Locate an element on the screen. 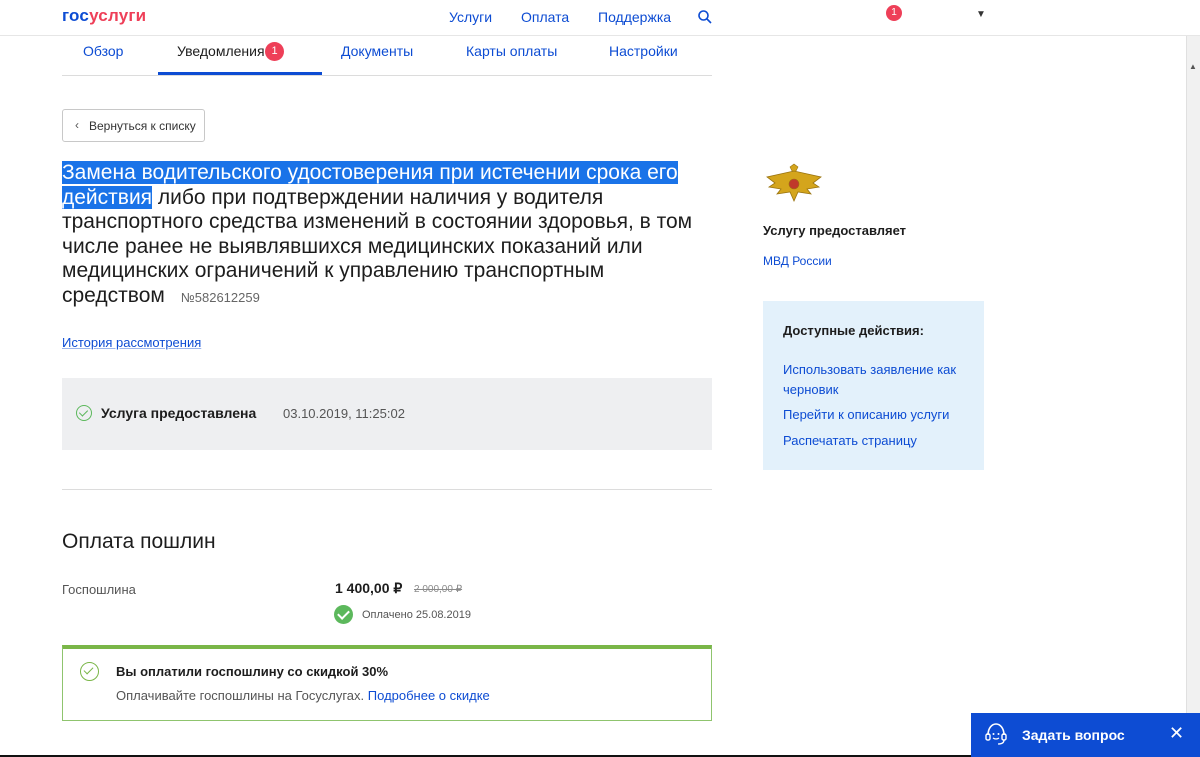 Image resolution: width=1200 pixels, height=757 pixels. close-icon: ✕ is located at coordinates (1176, 733).